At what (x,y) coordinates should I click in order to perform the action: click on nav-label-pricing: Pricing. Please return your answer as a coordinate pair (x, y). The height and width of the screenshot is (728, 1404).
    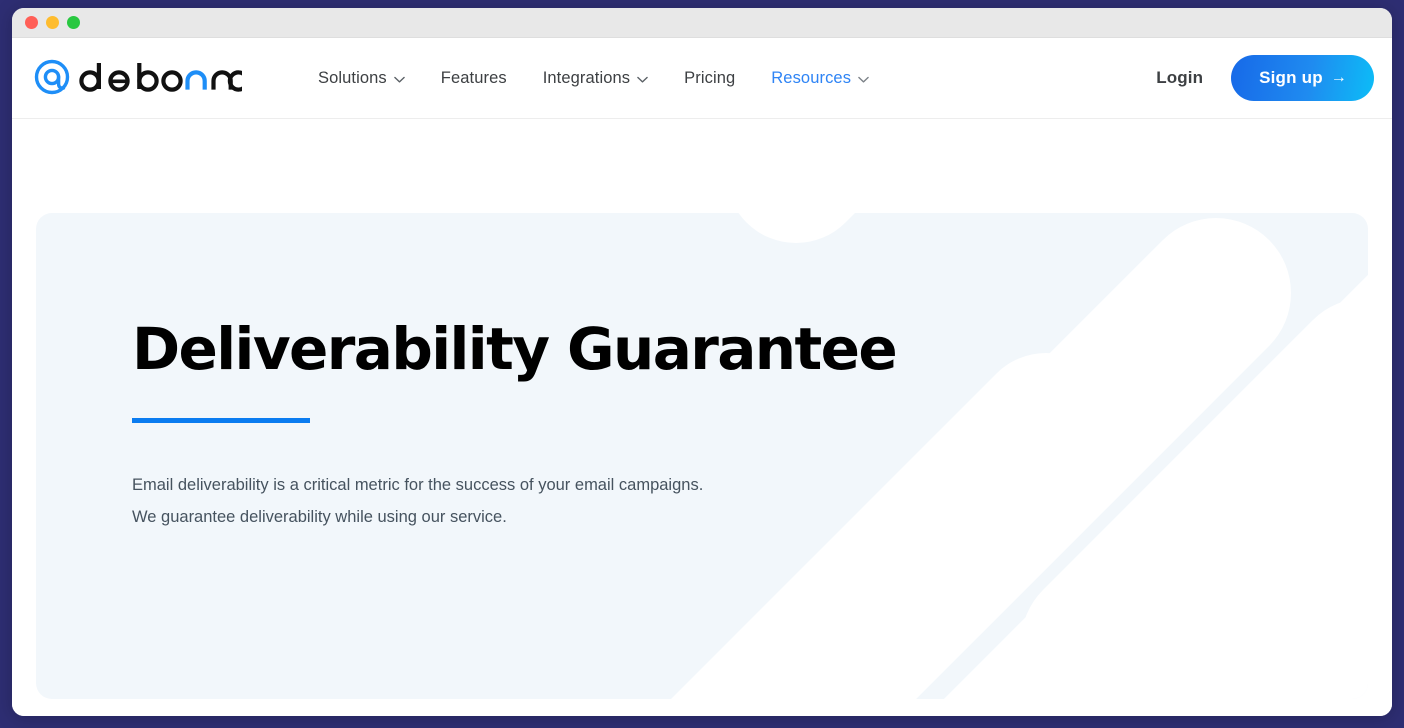
    Looking at the image, I should click on (710, 77).